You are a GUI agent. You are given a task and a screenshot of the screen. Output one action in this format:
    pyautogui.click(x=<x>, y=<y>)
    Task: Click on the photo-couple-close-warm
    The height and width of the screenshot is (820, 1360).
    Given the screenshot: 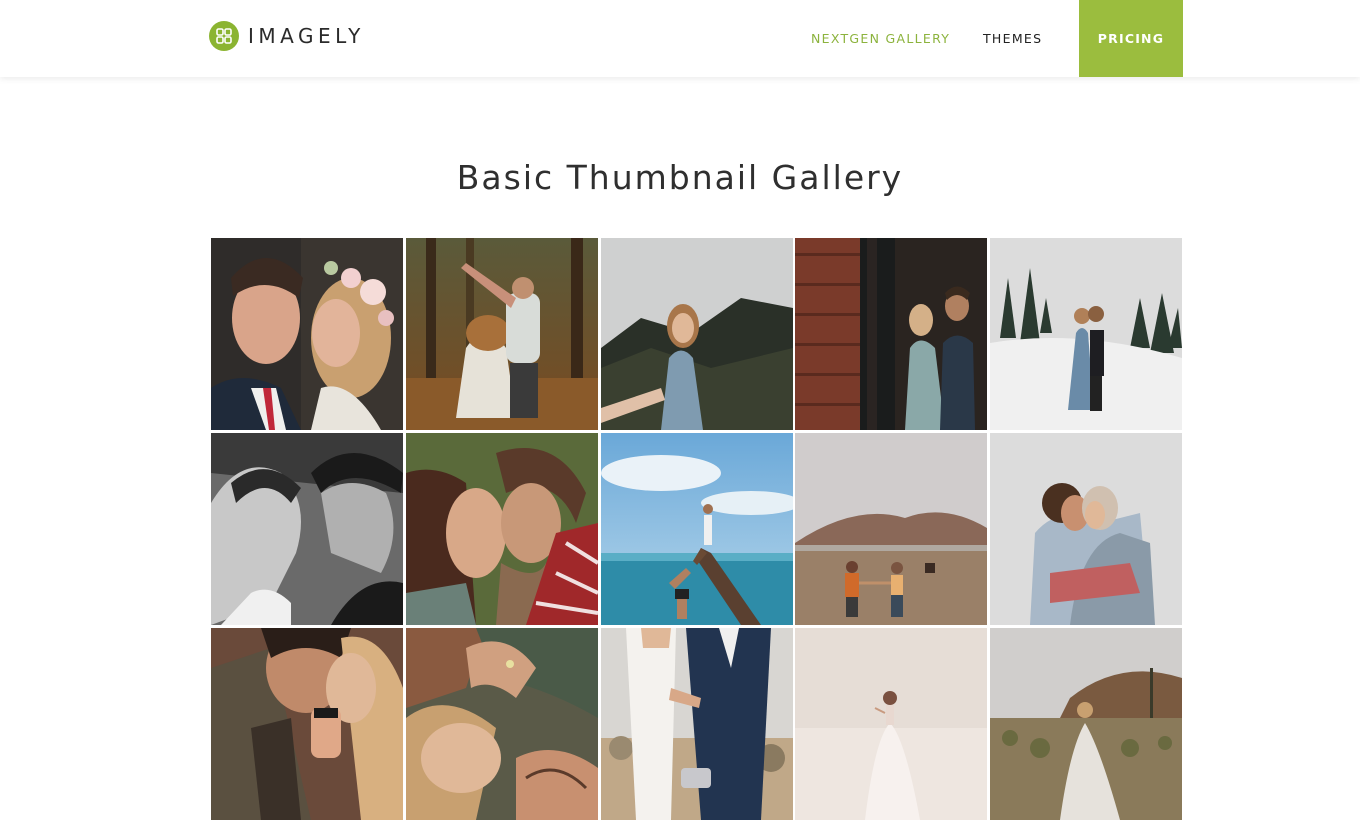 What is the action you would take?
    pyautogui.click(x=307, y=723)
    